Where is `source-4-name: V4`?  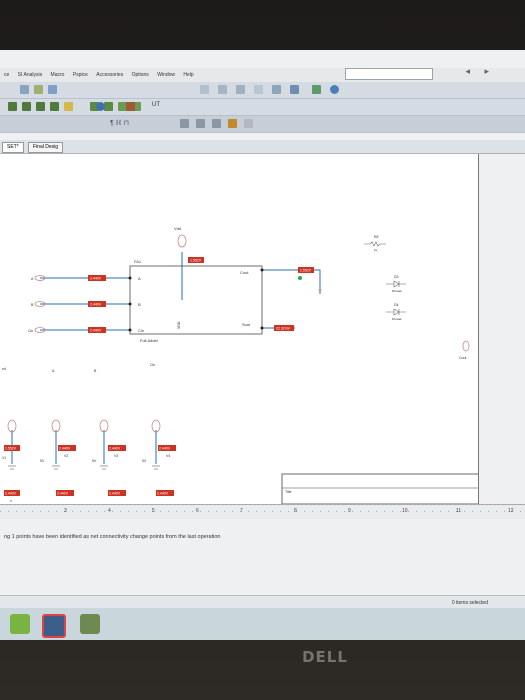
source-4-name: V4 is located at coordinates (168, 456).